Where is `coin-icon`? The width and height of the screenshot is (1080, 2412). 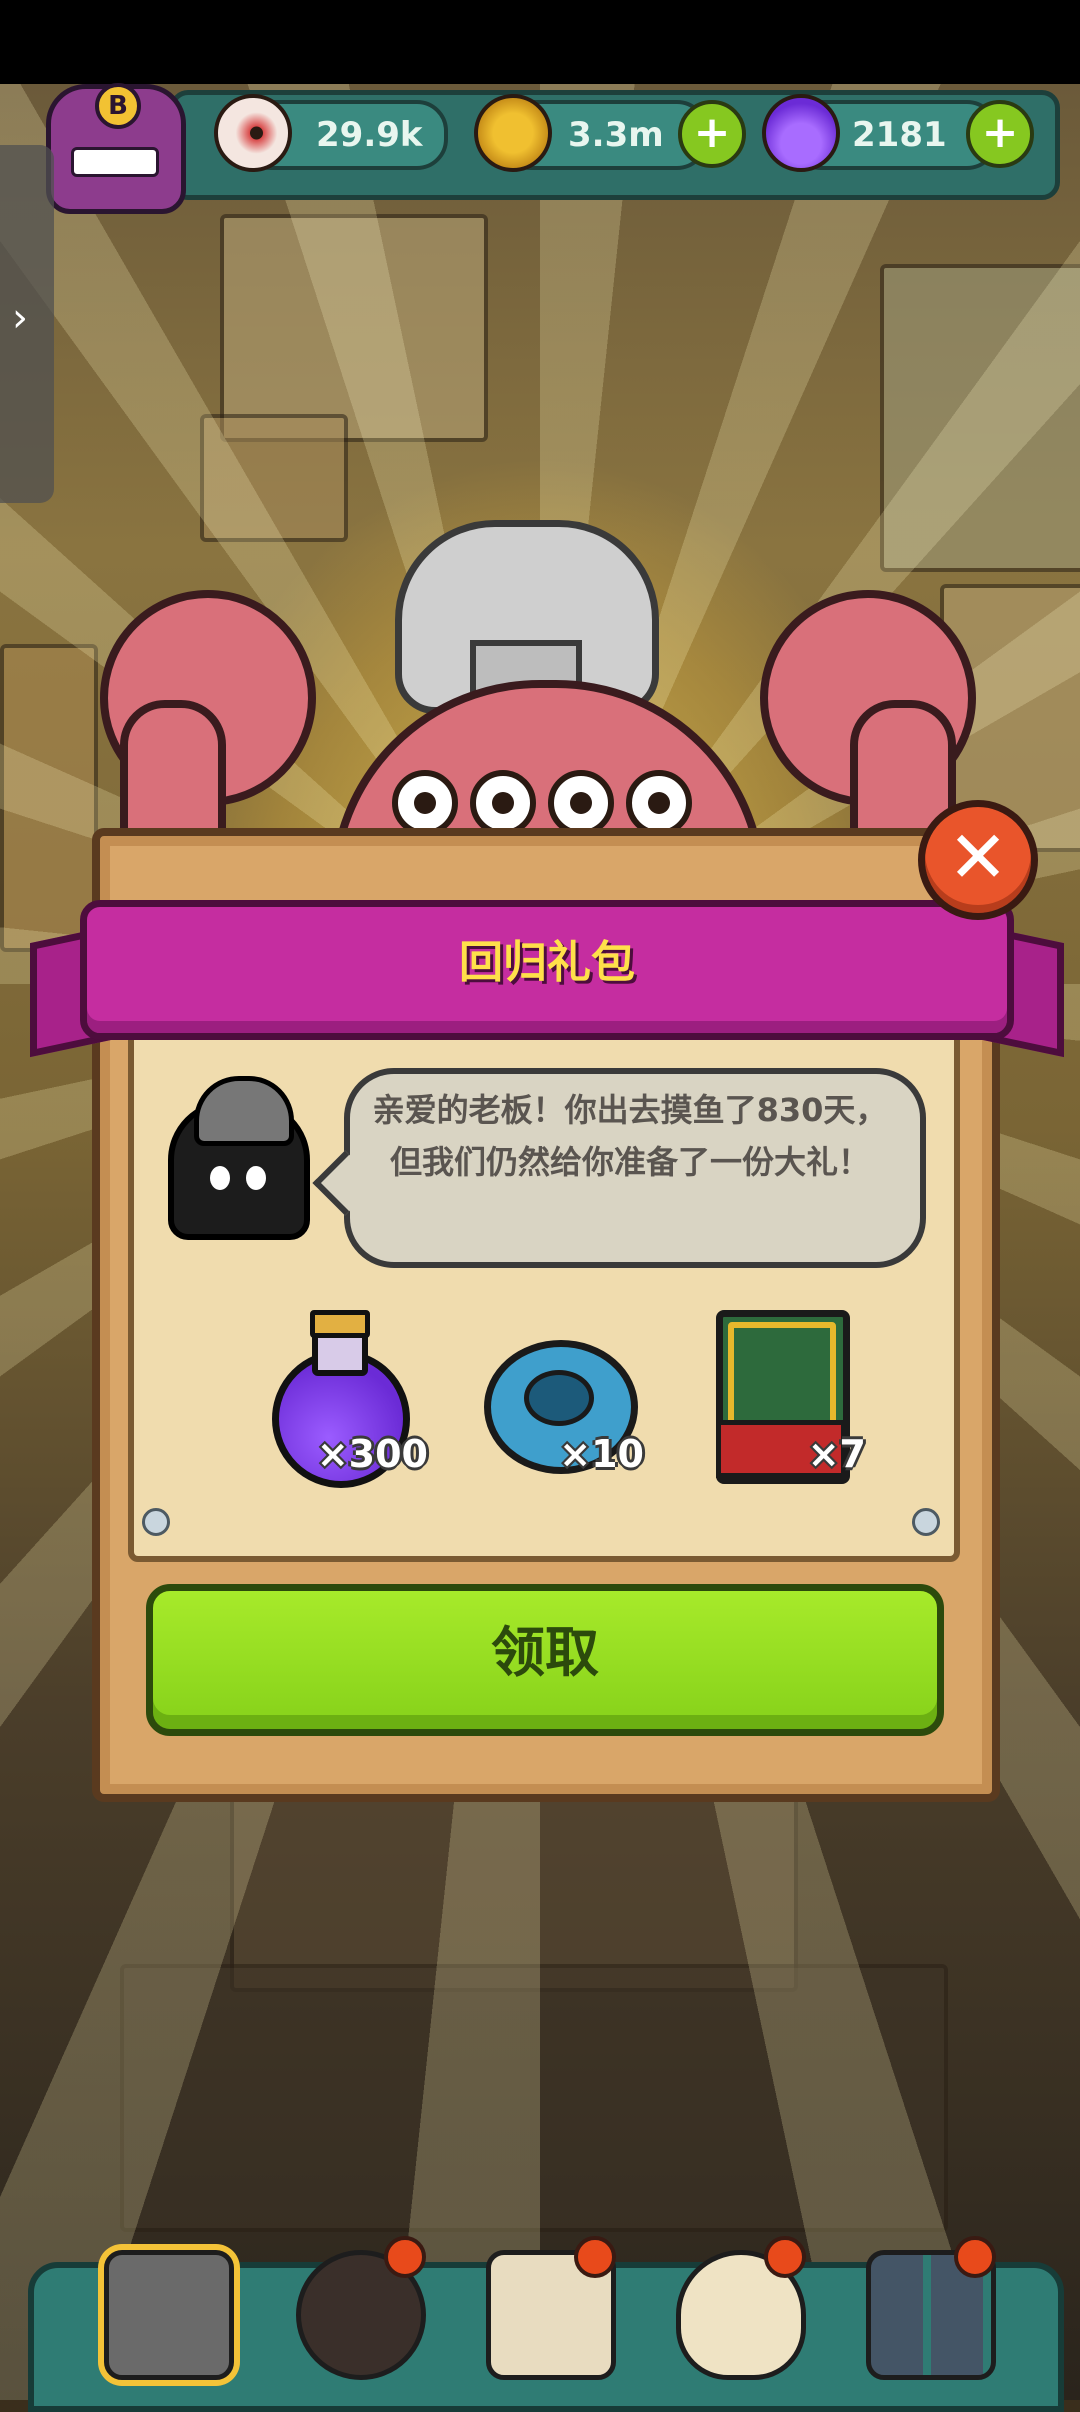 coin-icon is located at coordinates (513, 133).